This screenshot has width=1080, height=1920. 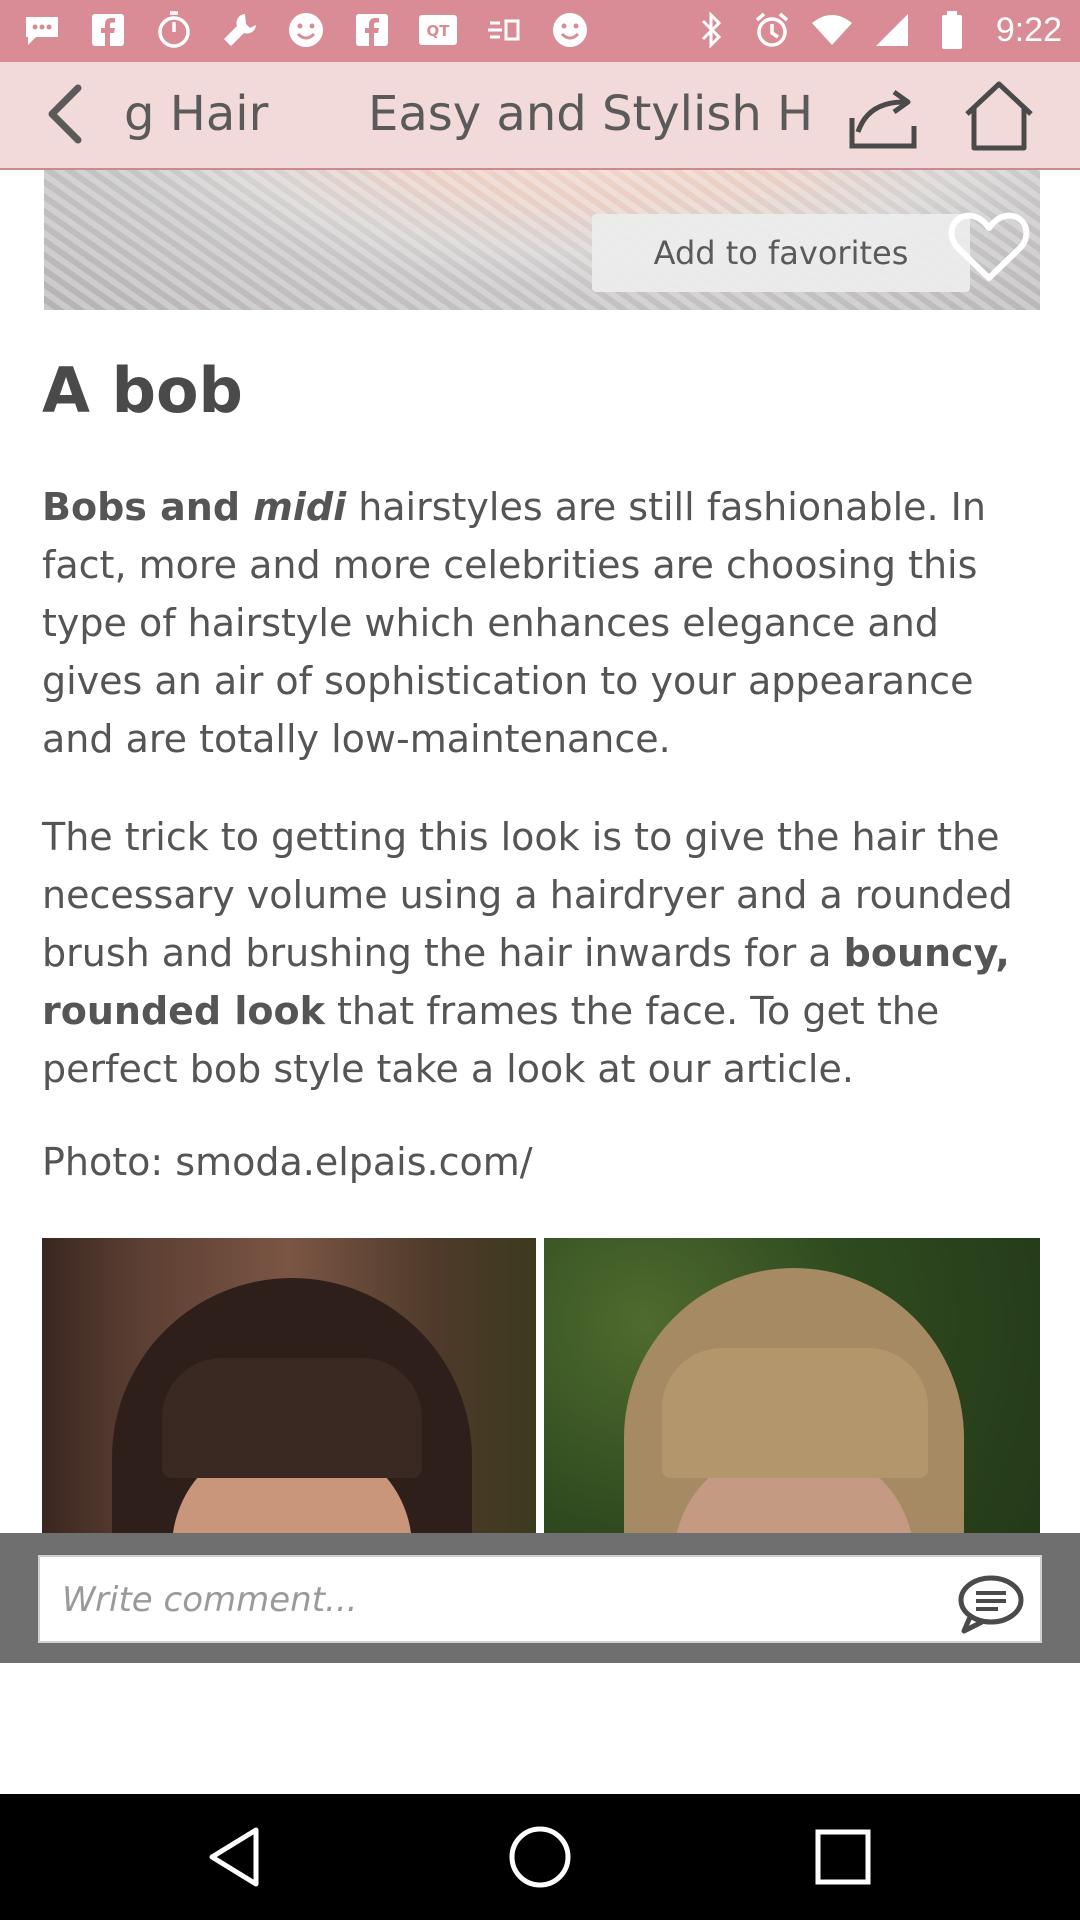 I want to click on navigation-bar, so click(x=540, y=1857).